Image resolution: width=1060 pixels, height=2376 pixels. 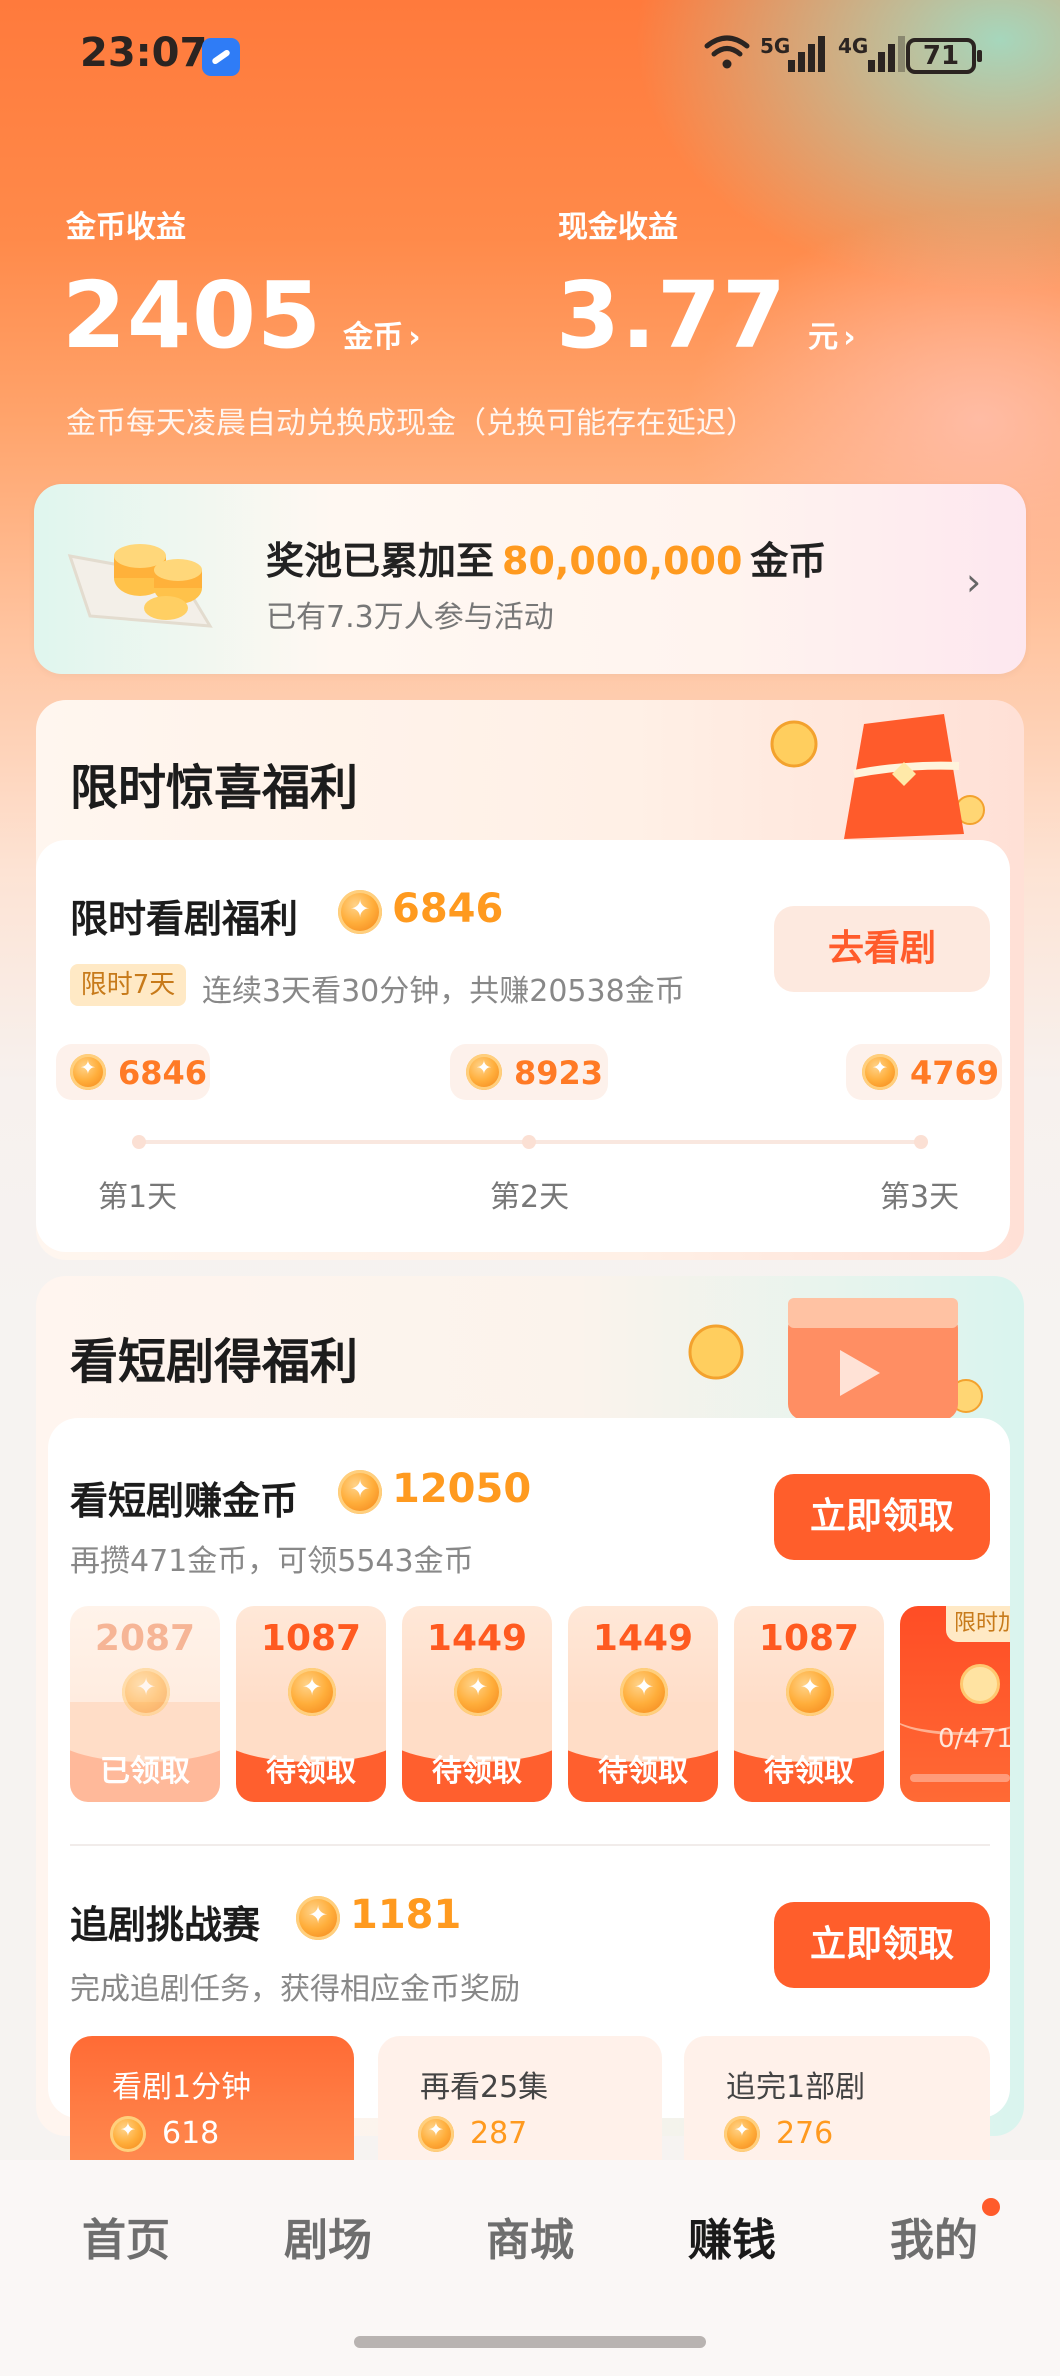 I want to click on short-drama-section-title: 看短剧得福利, so click(x=214, y=1362).